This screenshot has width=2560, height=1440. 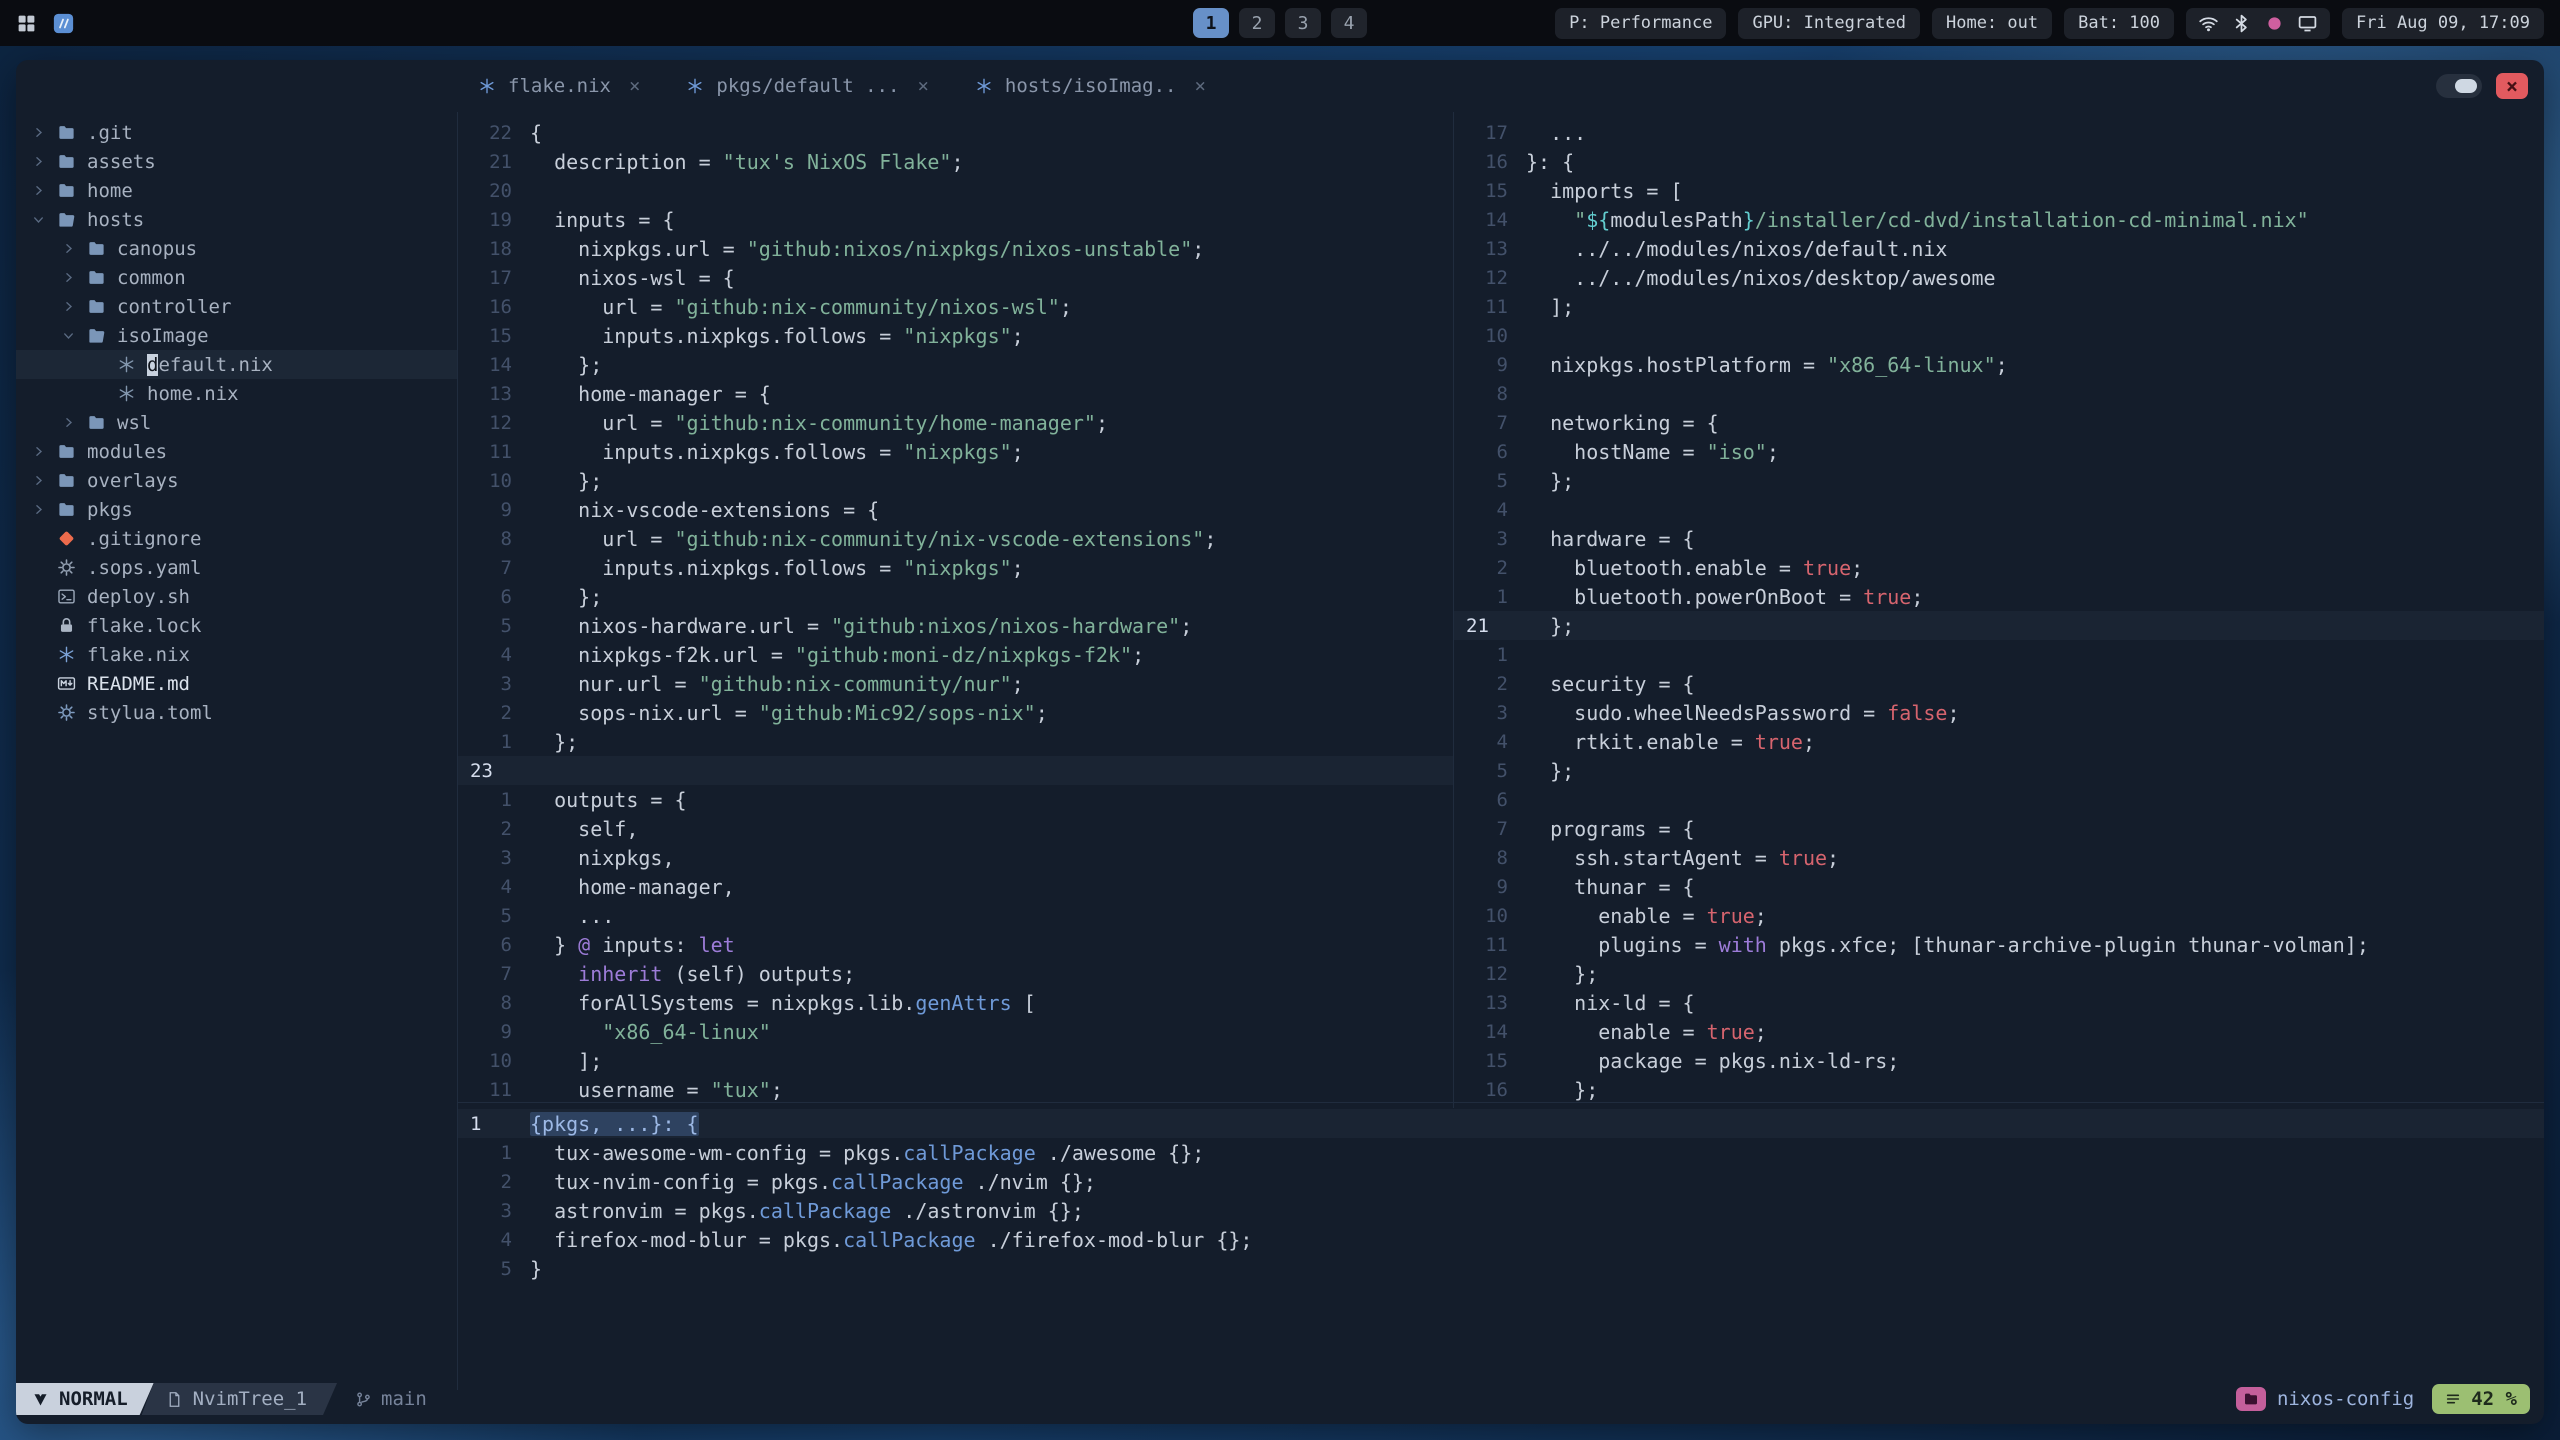 I want to click on code-line: 4 home-manager,, so click(x=956, y=886).